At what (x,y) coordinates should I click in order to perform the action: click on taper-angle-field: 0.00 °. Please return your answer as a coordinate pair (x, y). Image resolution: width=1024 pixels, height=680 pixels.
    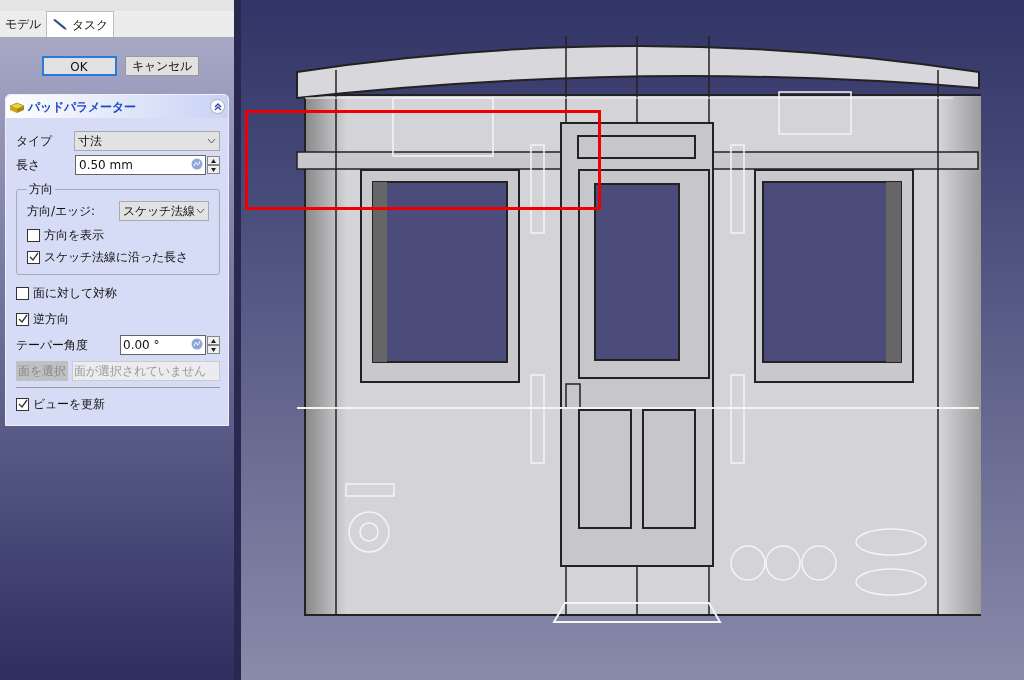
    Looking at the image, I should click on (163, 345).